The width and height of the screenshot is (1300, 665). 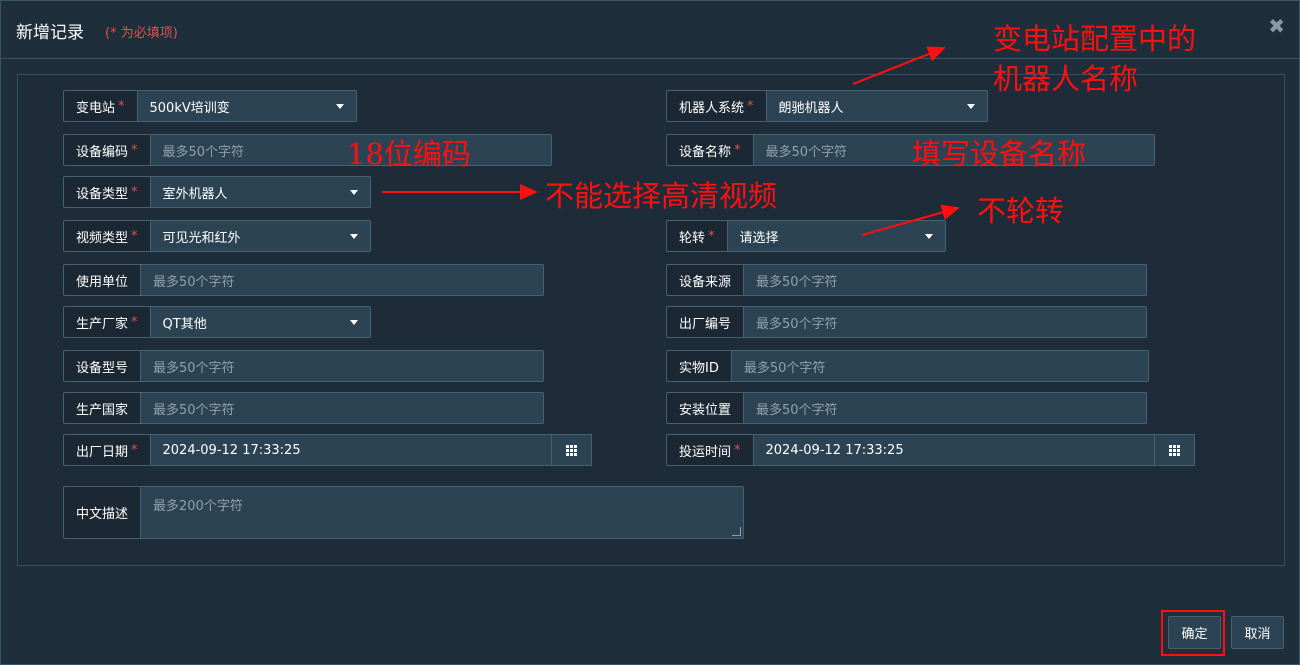 I want to click on production-country-field: 生产国家 最多50个字符, so click(x=303, y=408).